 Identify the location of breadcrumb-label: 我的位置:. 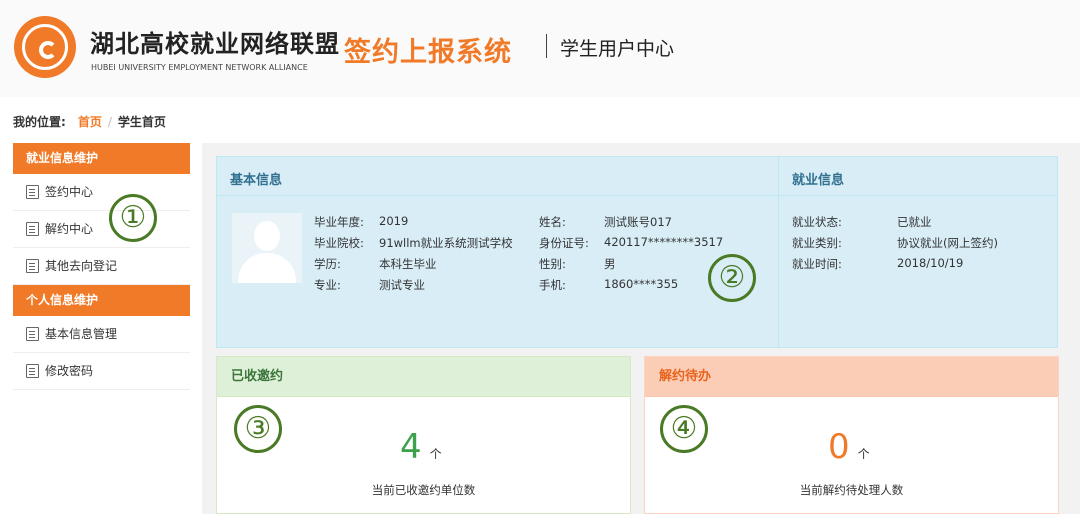
(39, 122).